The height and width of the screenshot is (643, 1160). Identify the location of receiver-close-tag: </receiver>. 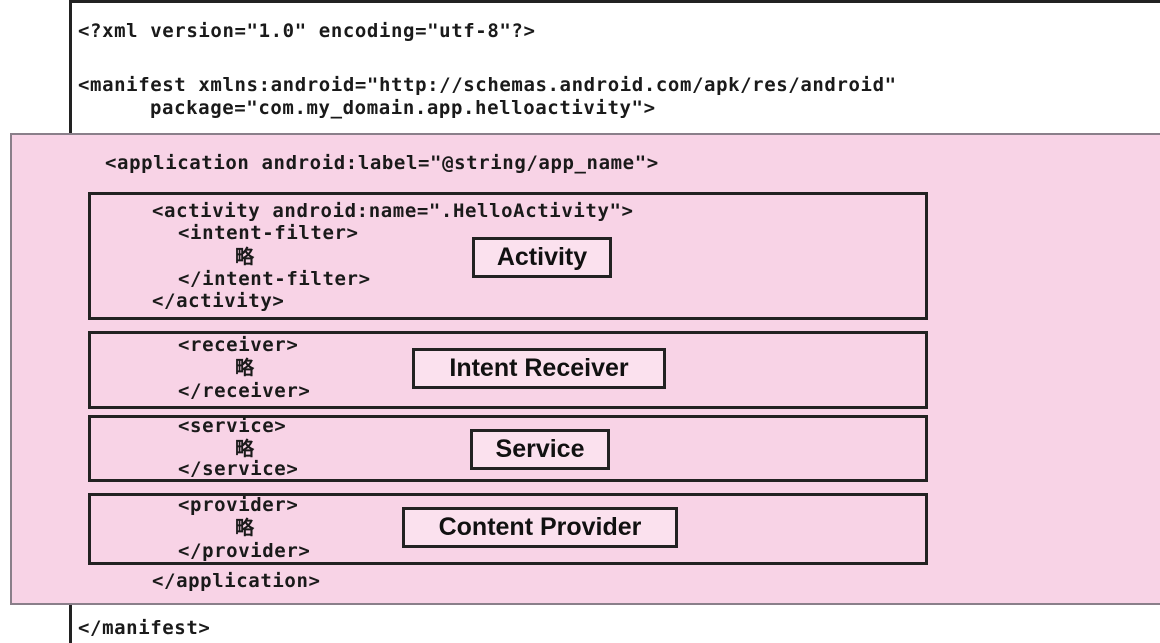
(244, 391).